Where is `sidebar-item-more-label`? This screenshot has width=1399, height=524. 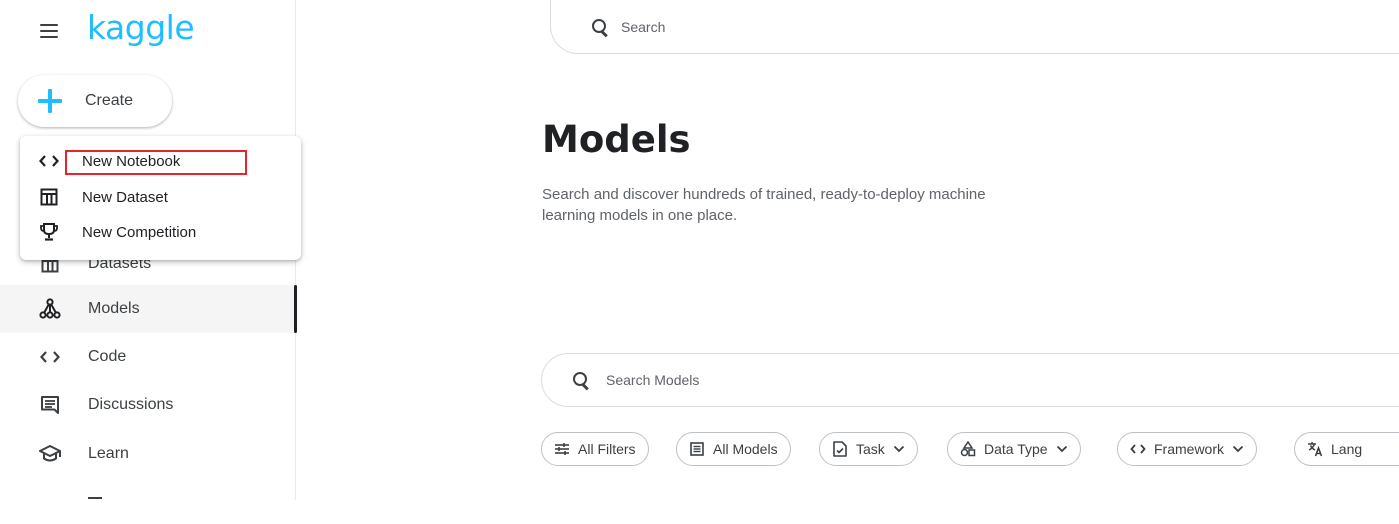 sidebar-item-more-label is located at coordinates (103, 497).